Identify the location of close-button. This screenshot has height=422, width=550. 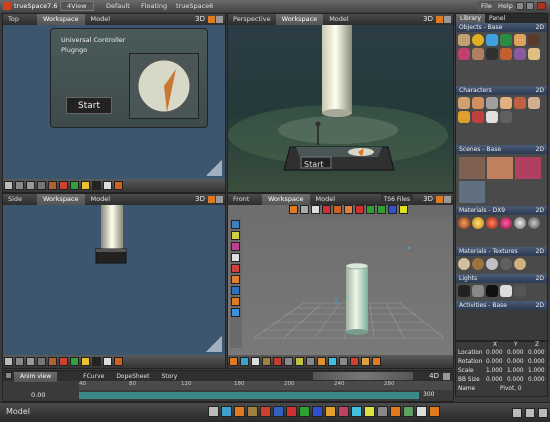
(541, 6).